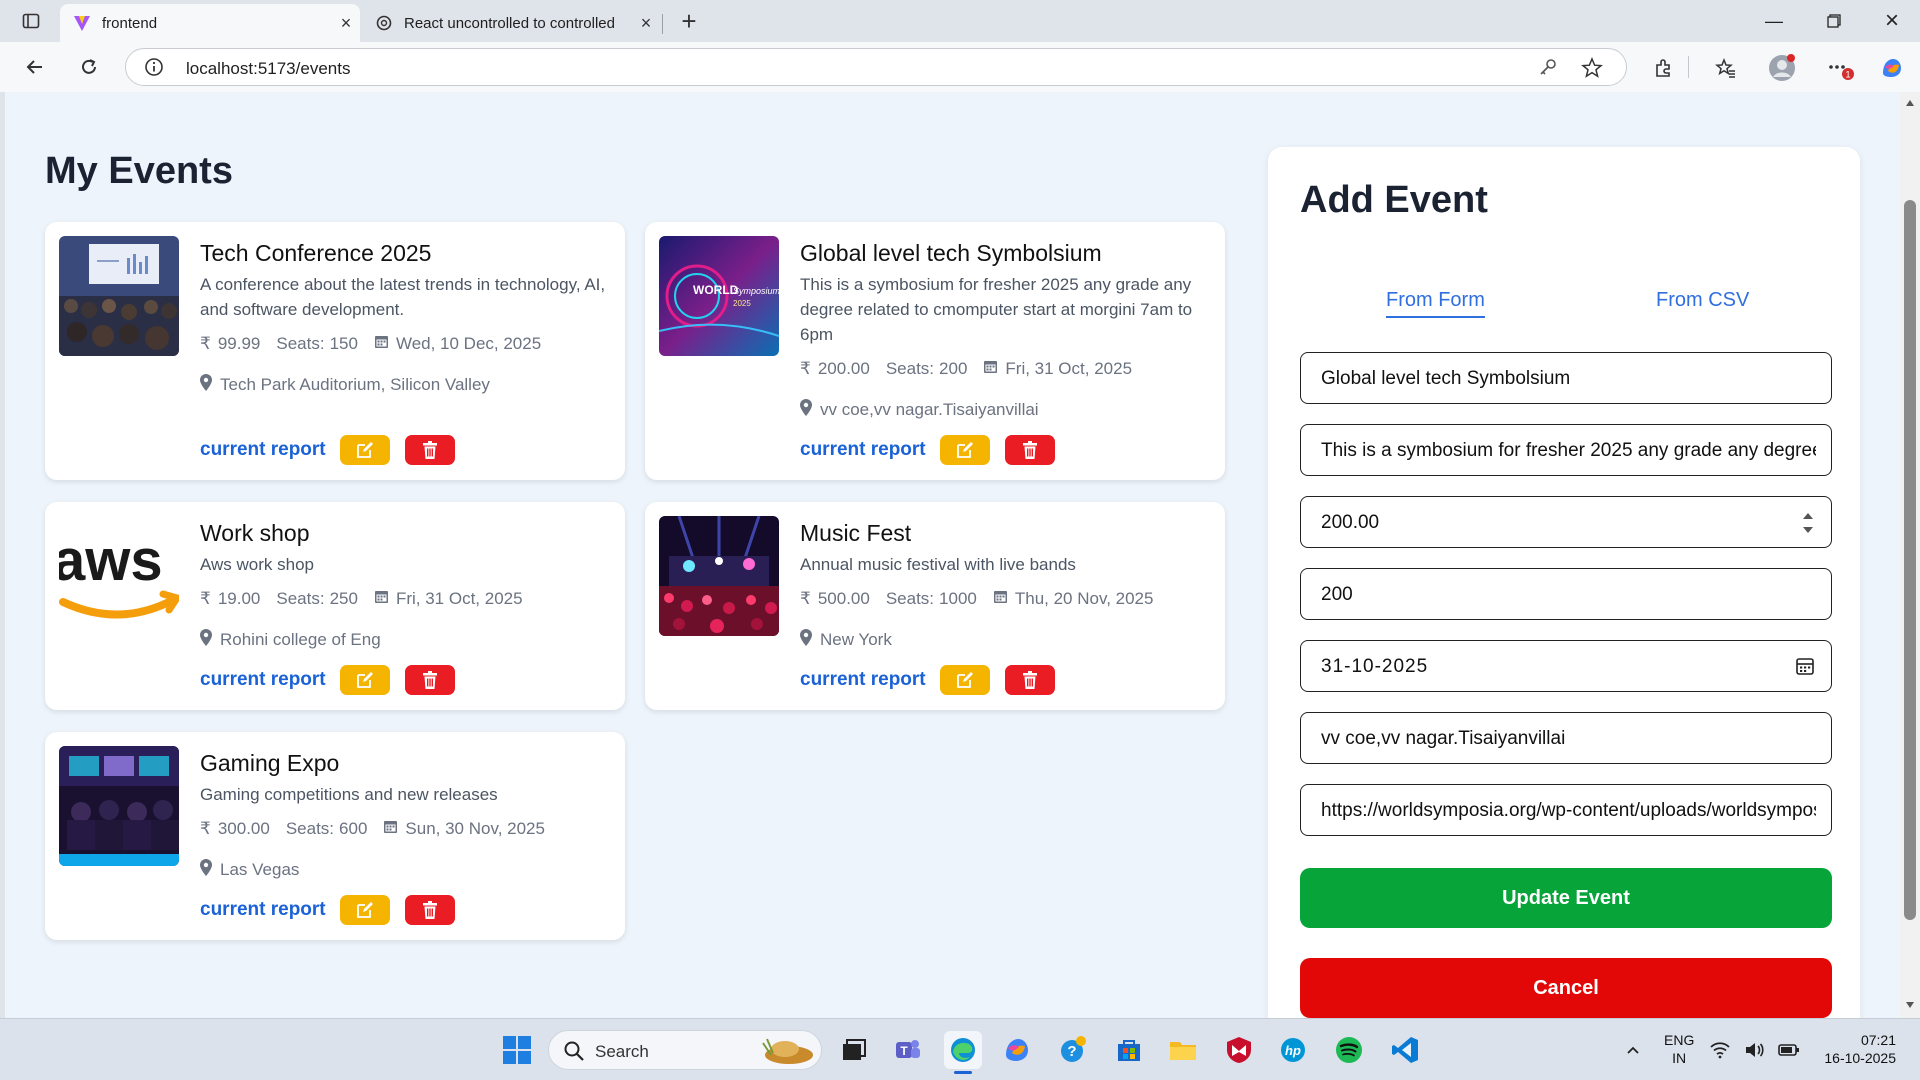 This screenshot has height=1080, width=1920. Describe the element at coordinates (1892, 21) in the screenshot. I see `close-window-icon: ×` at that location.